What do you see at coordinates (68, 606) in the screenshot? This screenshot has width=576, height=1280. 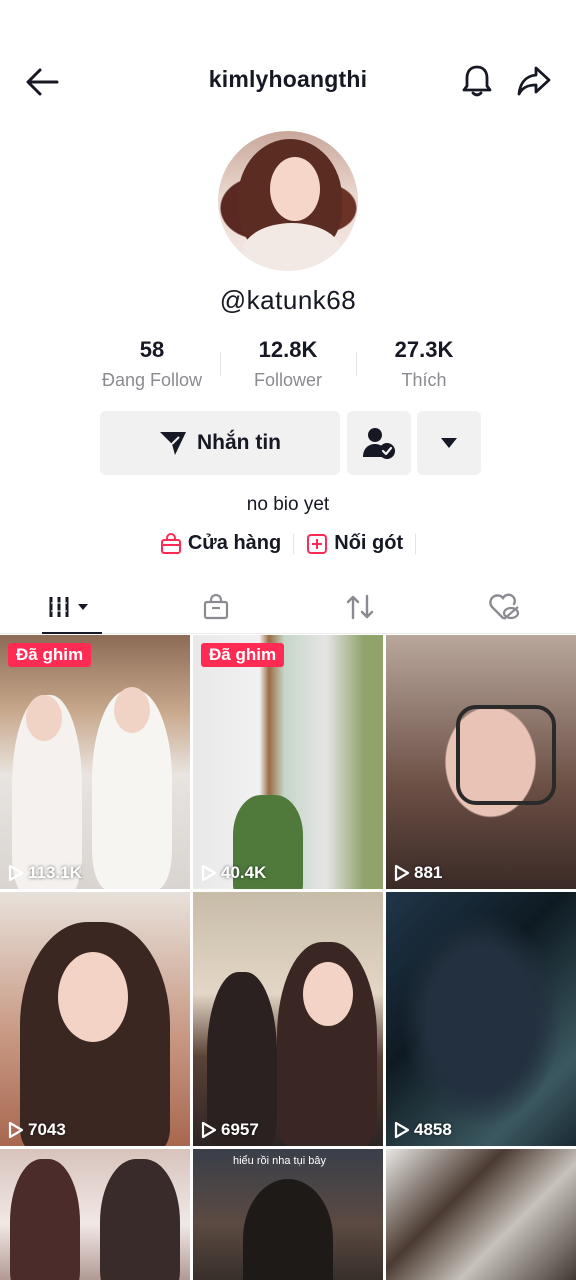 I see `videos-grid-icon` at bounding box center [68, 606].